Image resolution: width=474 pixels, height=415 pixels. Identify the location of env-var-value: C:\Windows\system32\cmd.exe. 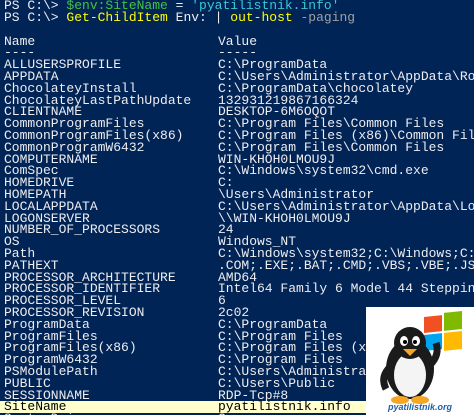
(323, 171).